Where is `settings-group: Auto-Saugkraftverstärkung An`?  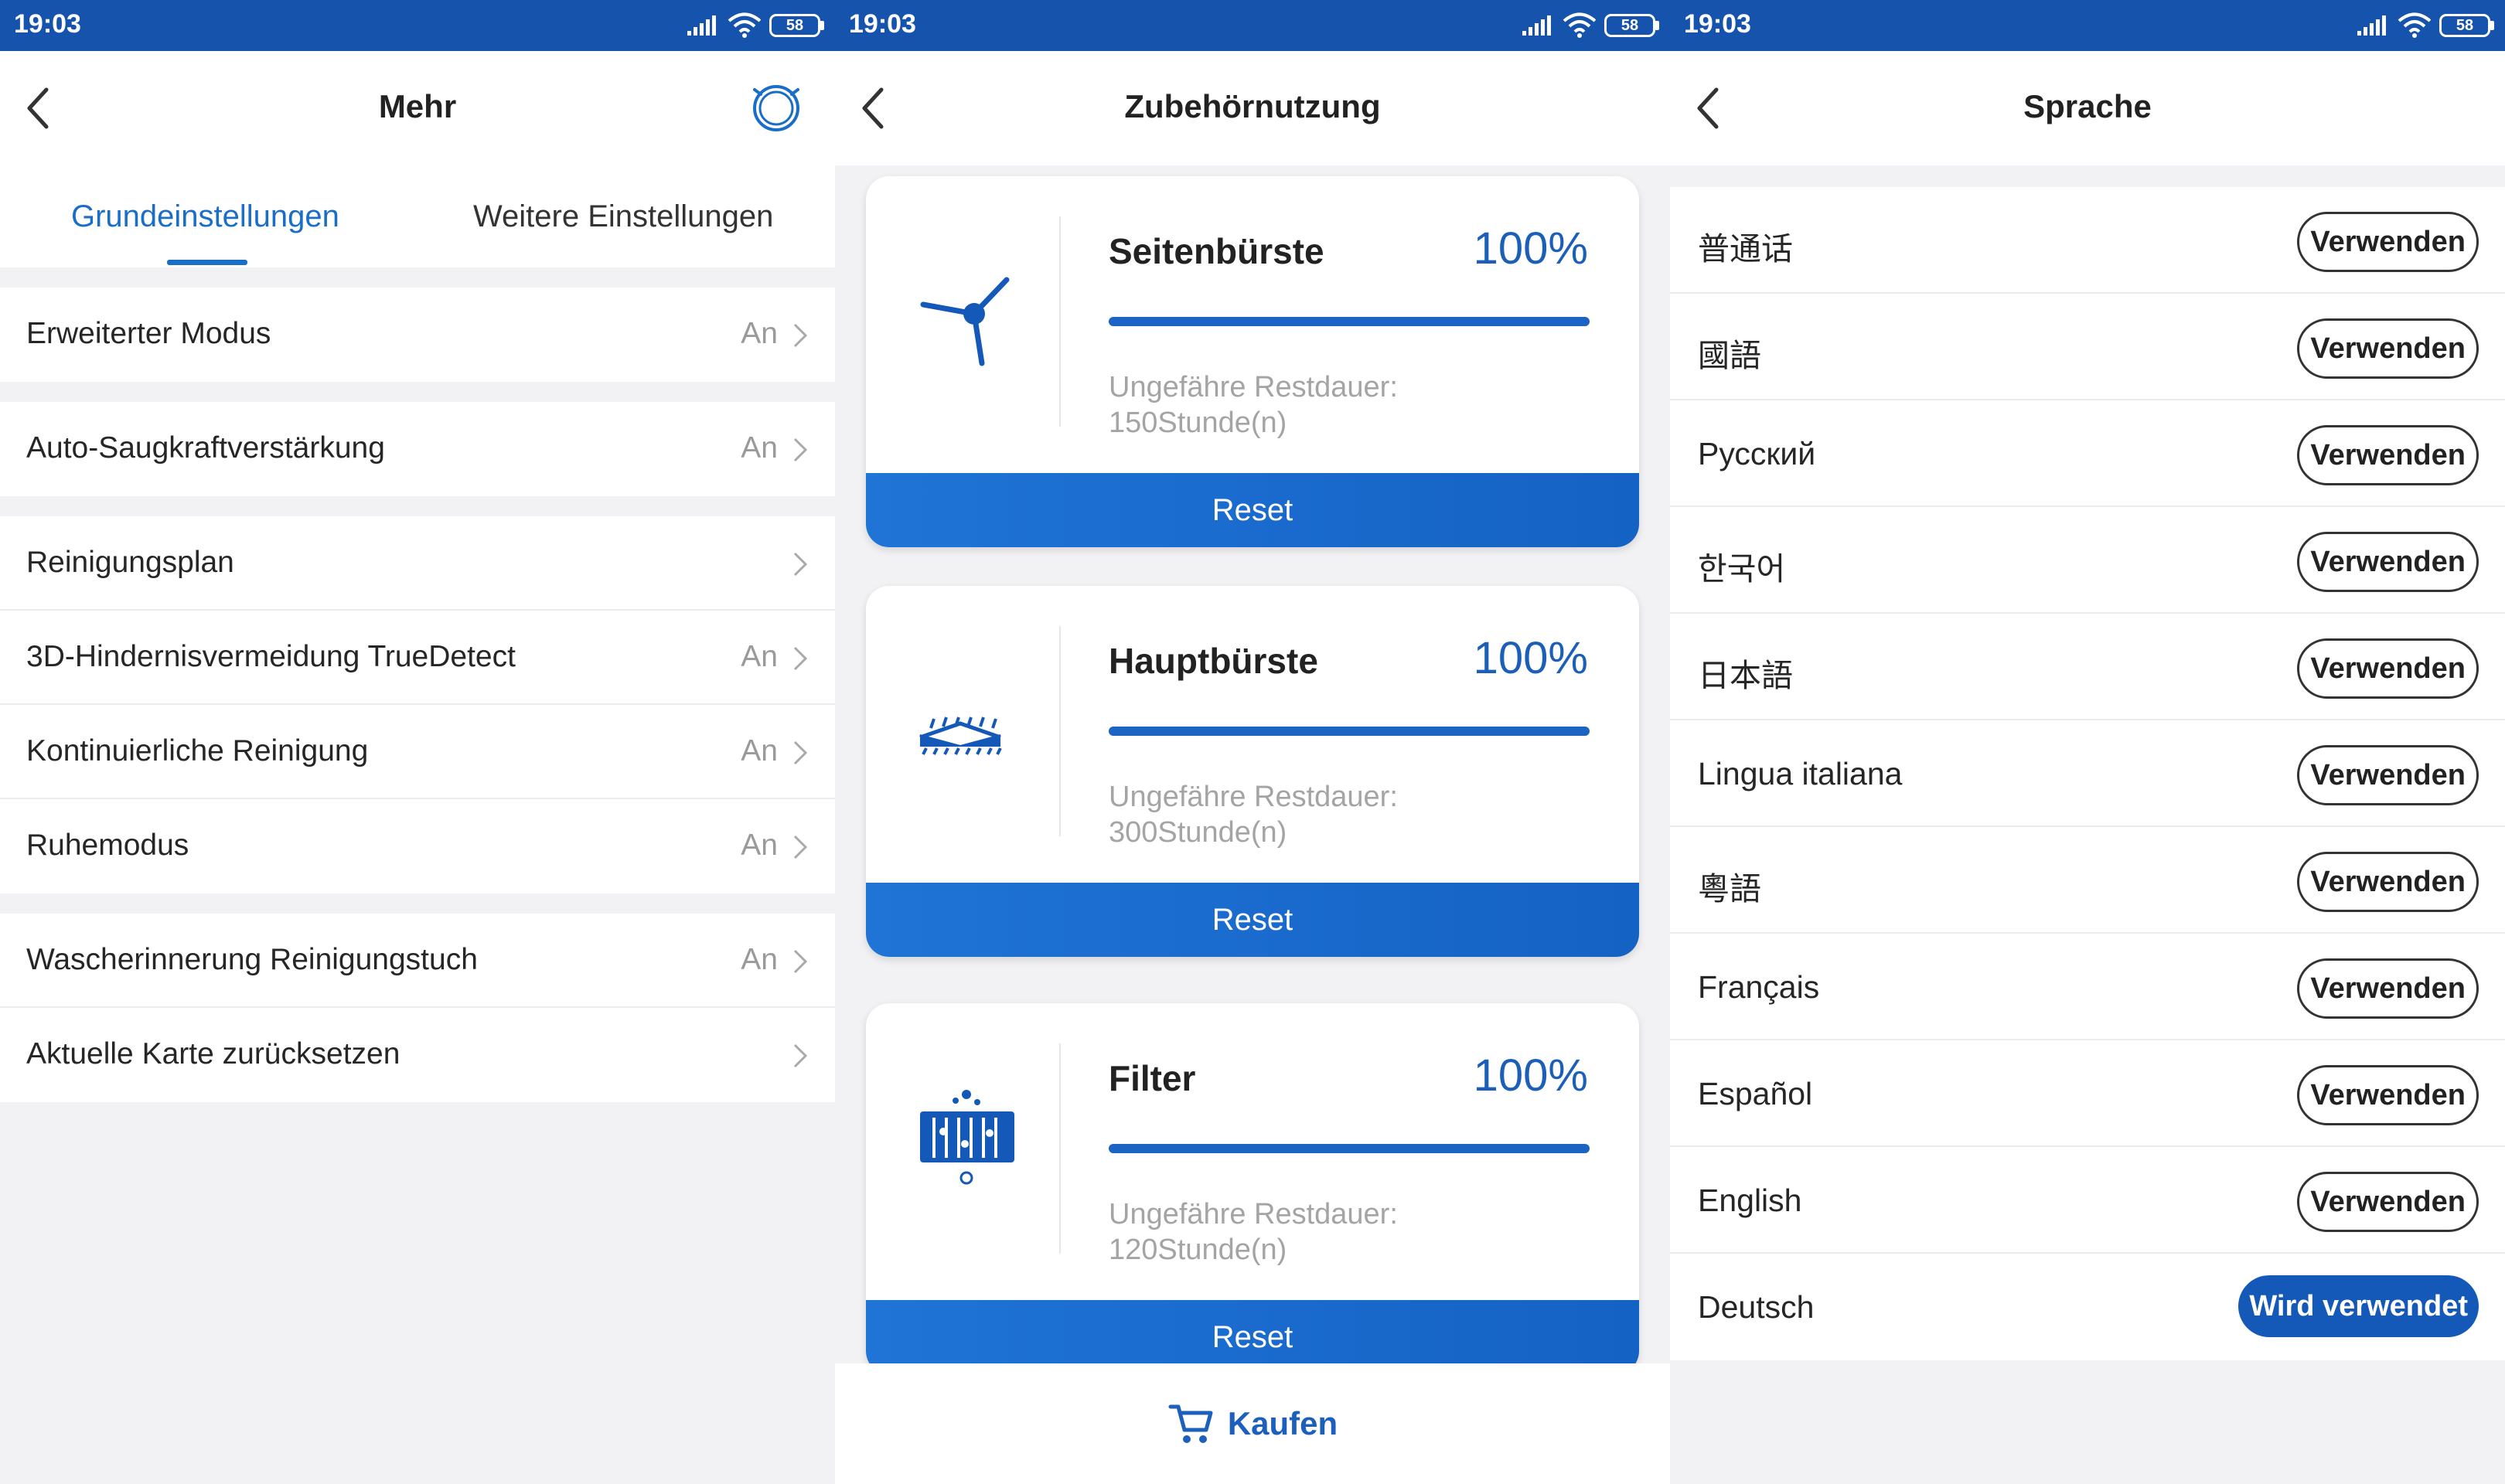 settings-group: Auto-Saugkraftverstärkung An is located at coordinates (417, 449).